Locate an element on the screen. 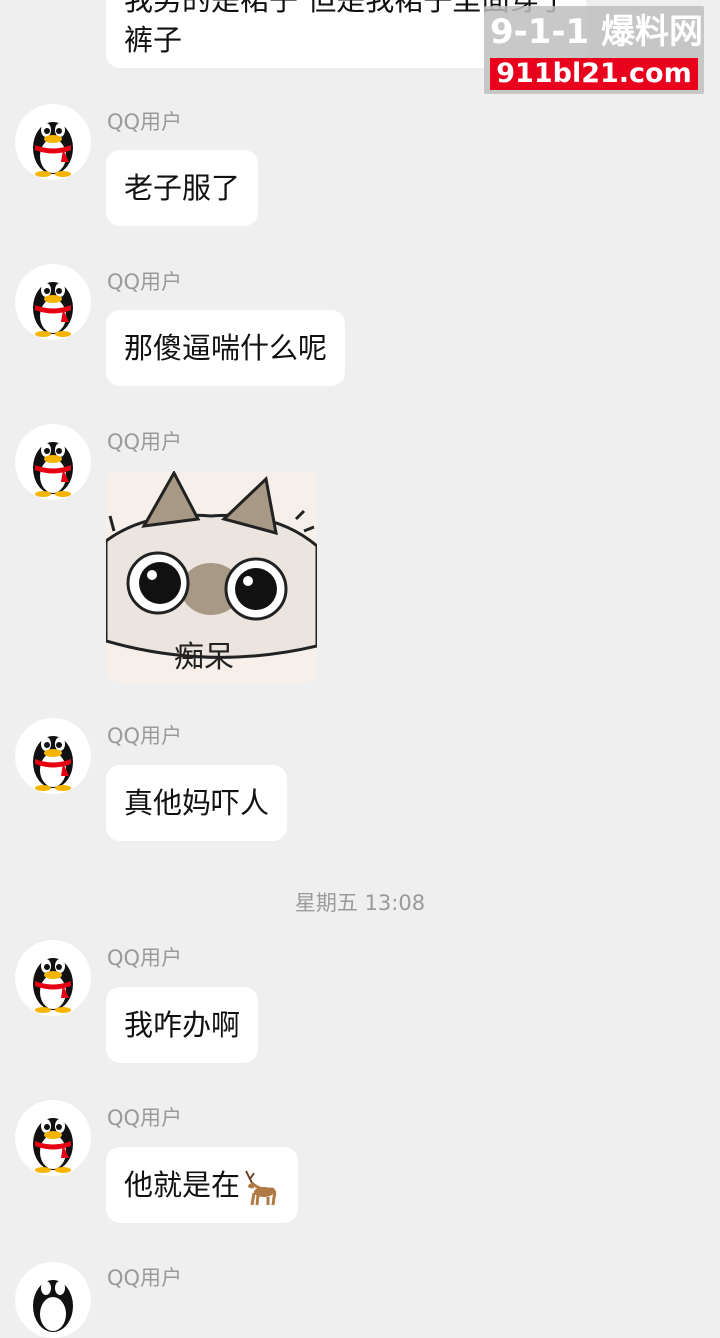 The height and width of the screenshot is (1338, 720). watermark-logo: 9-1-1 爆料网 911bl21.com is located at coordinates (594, 50).